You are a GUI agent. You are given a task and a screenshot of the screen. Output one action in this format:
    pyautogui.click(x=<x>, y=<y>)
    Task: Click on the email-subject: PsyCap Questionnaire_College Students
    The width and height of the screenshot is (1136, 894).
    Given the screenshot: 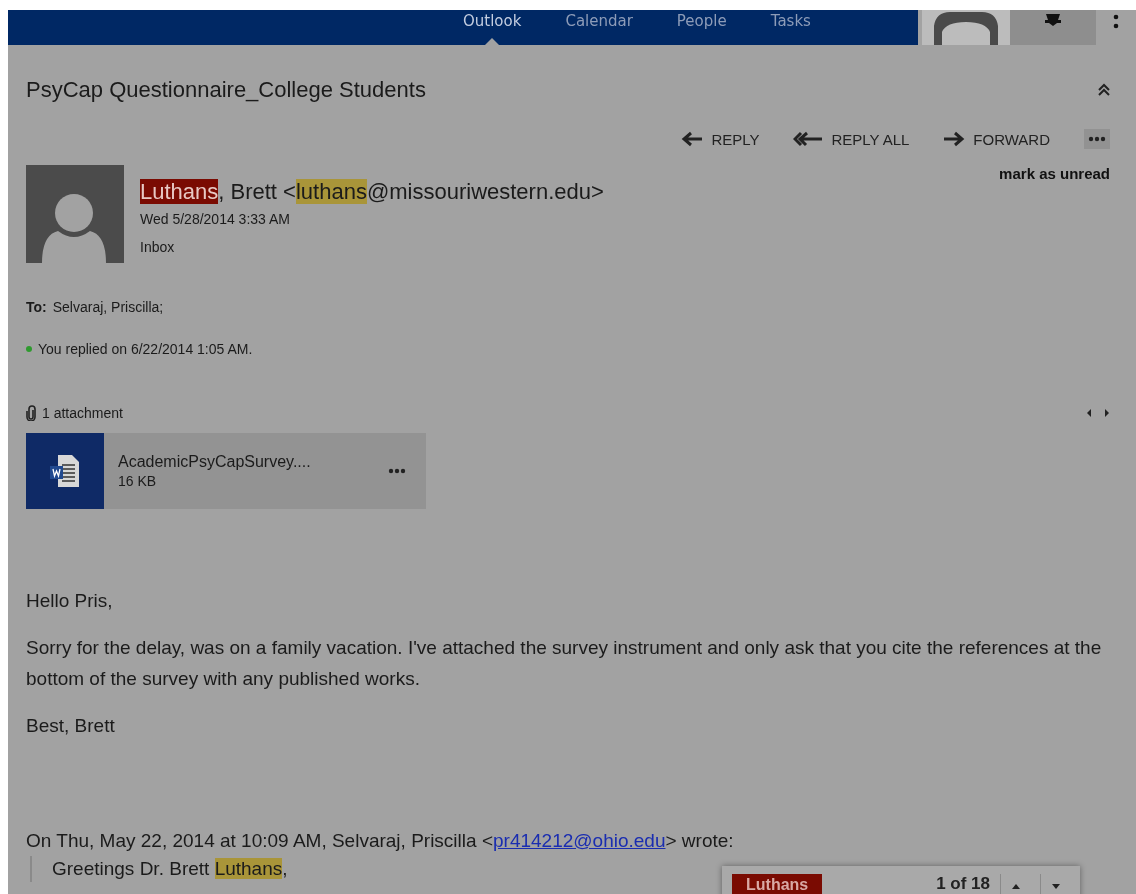 What is the action you would take?
    pyautogui.click(x=226, y=90)
    